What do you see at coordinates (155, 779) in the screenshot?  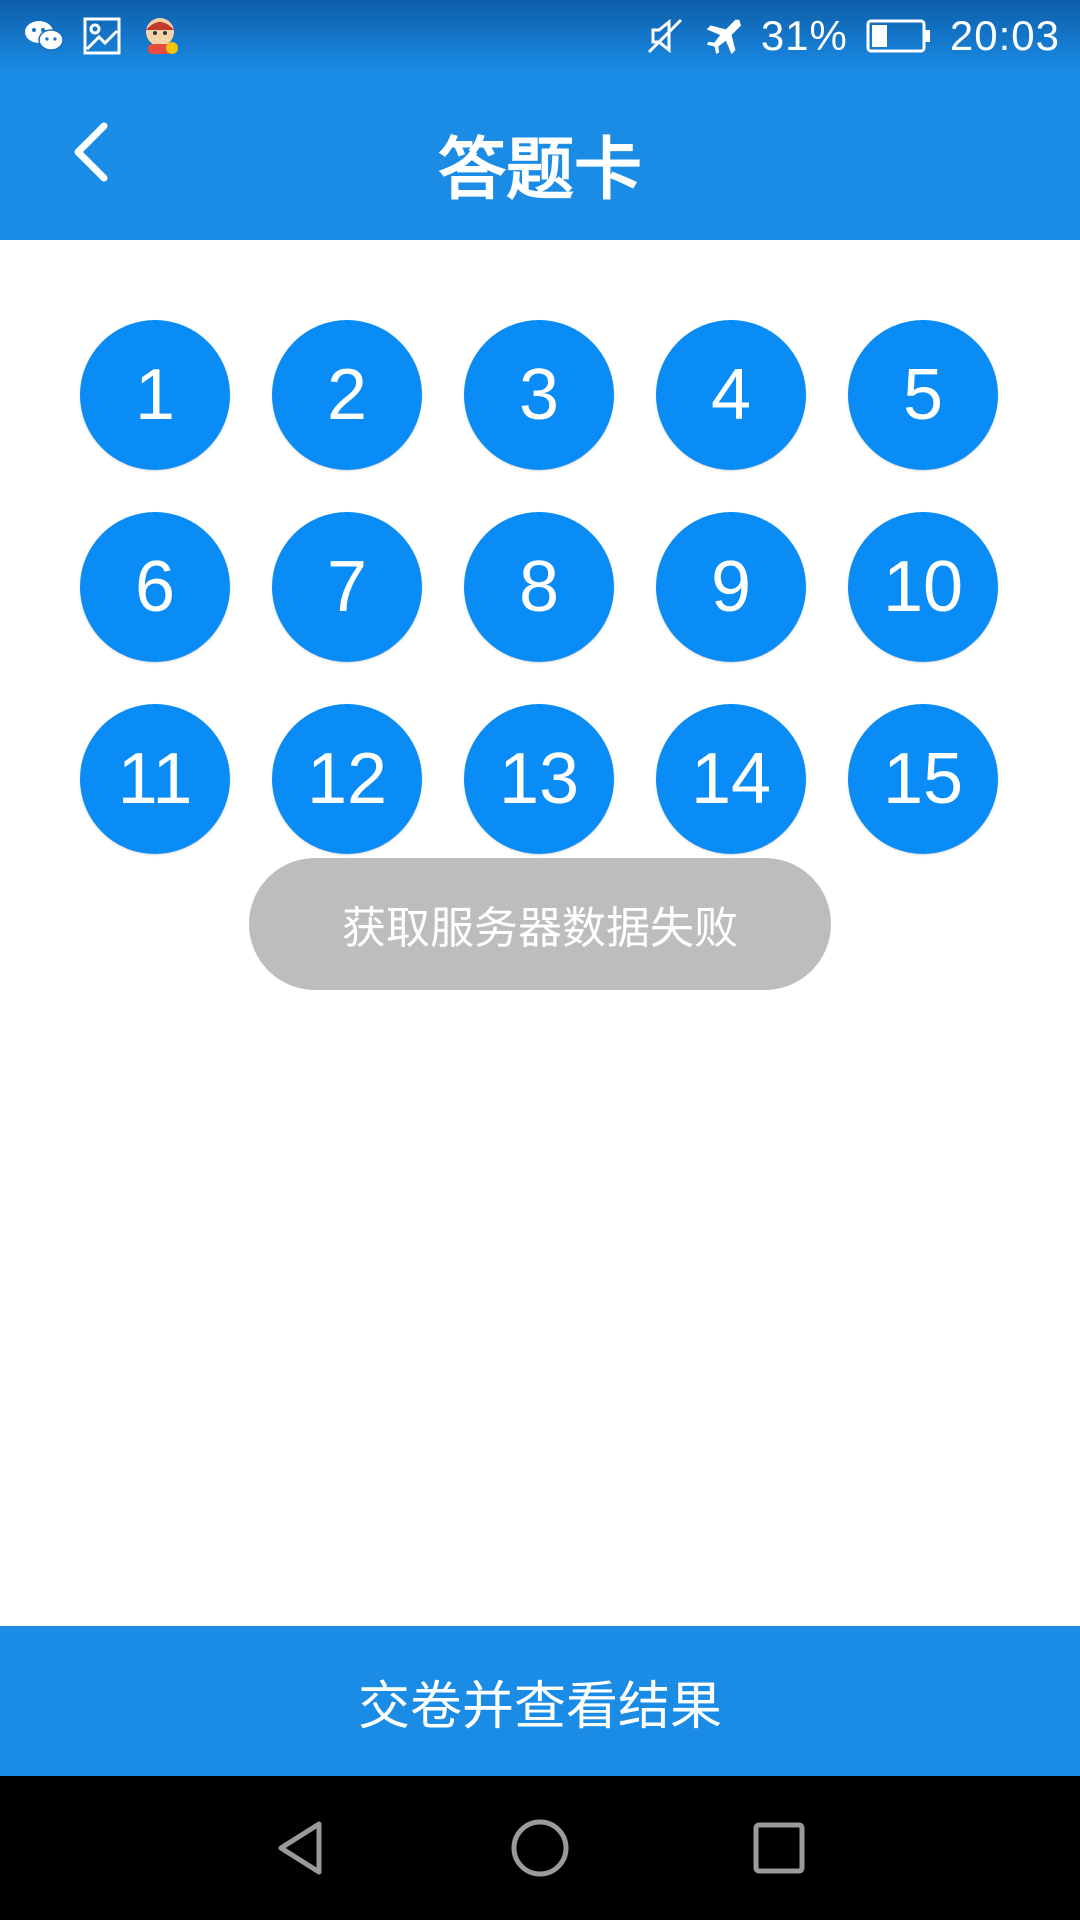 I see `question-number-button: 11` at bounding box center [155, 779].